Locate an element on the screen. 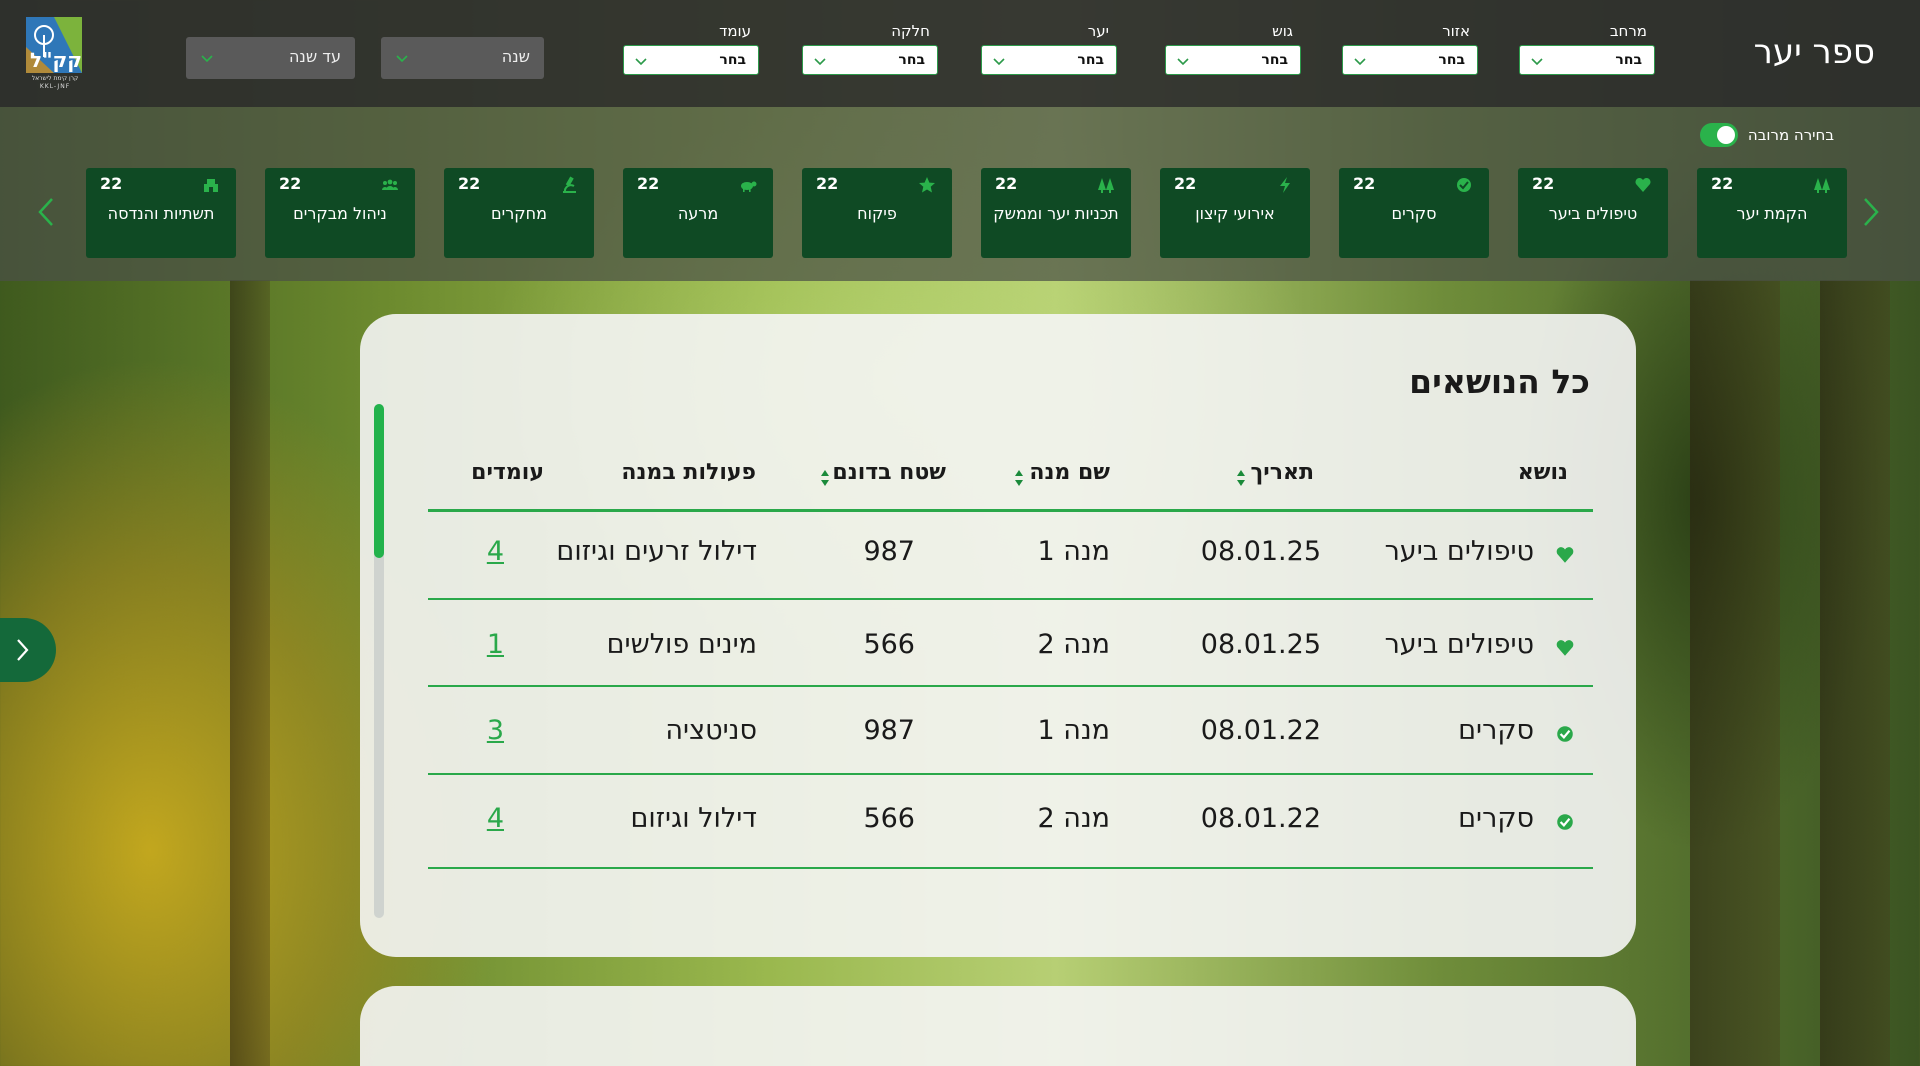 The width and height of the screenshot is (1920, 1066). select-value: שנה is located at coordinates (515, 56).